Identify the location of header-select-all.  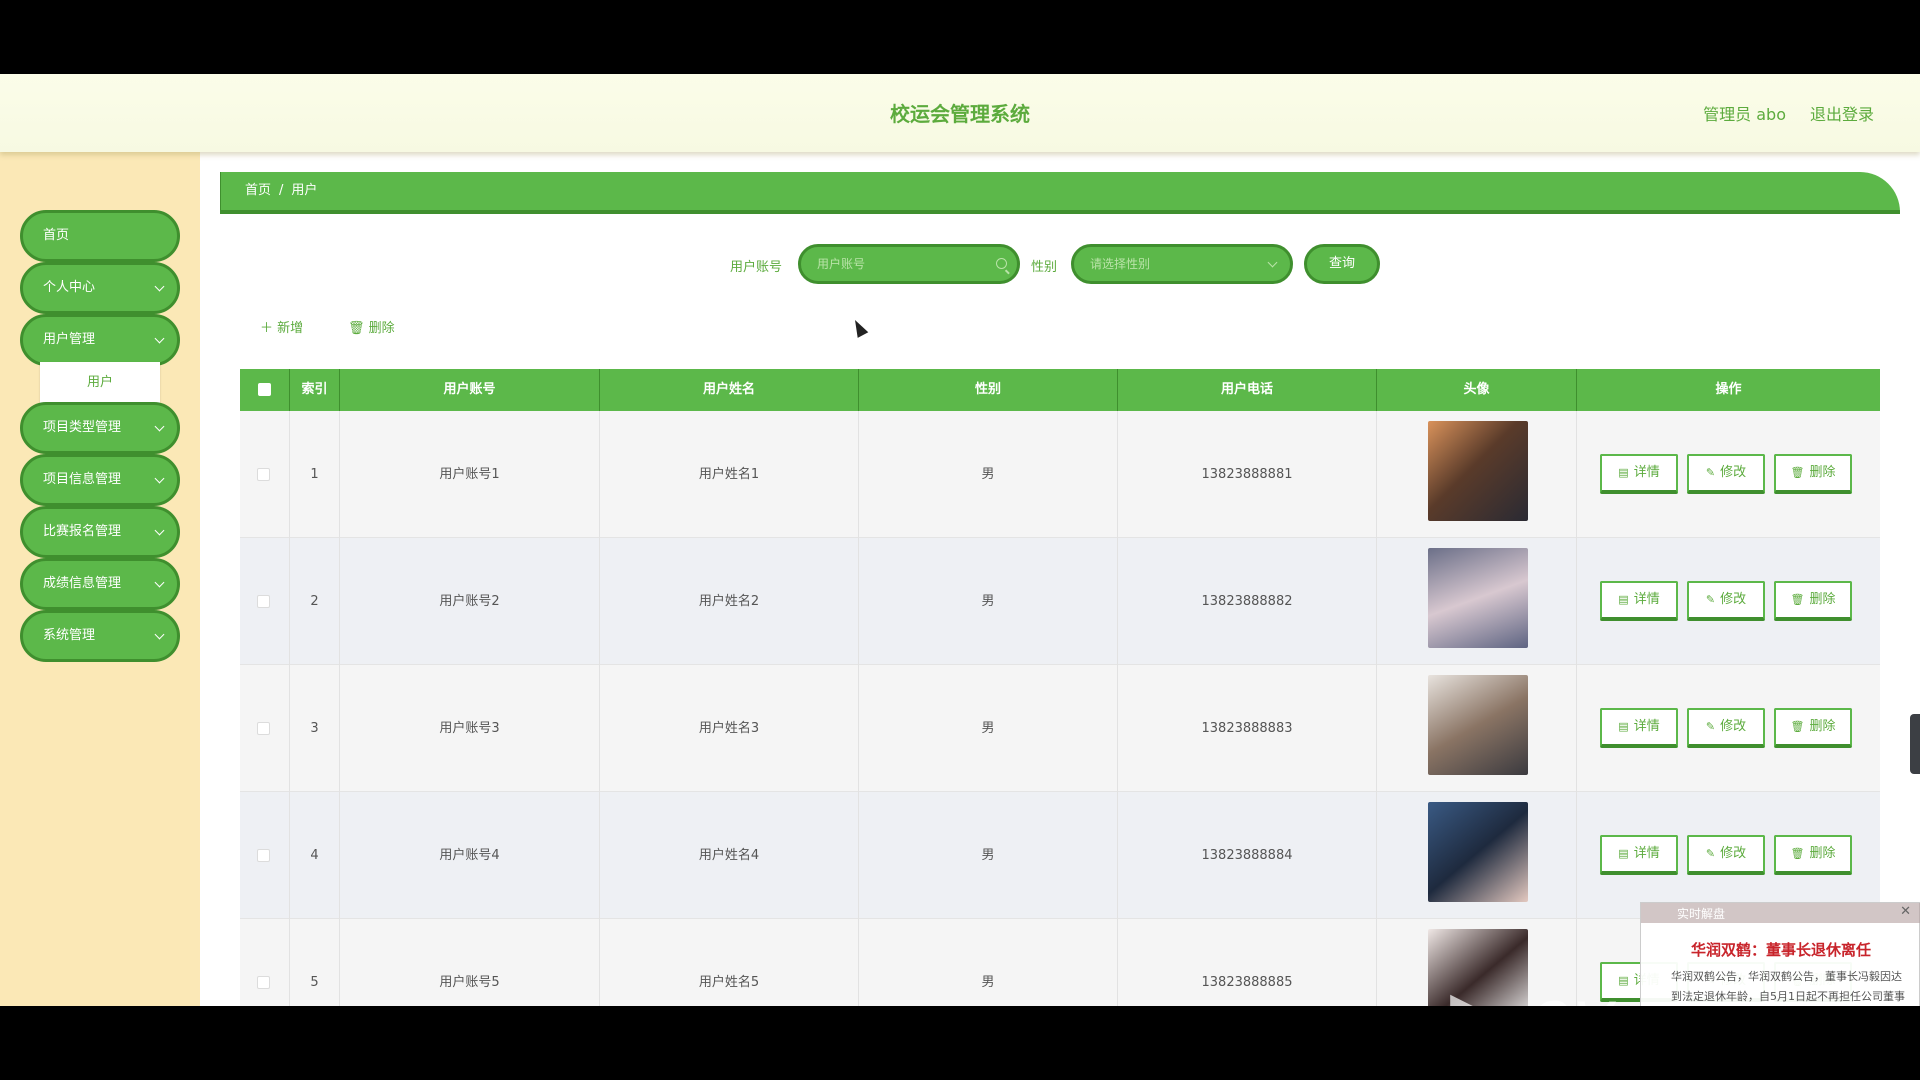
(265, 390).